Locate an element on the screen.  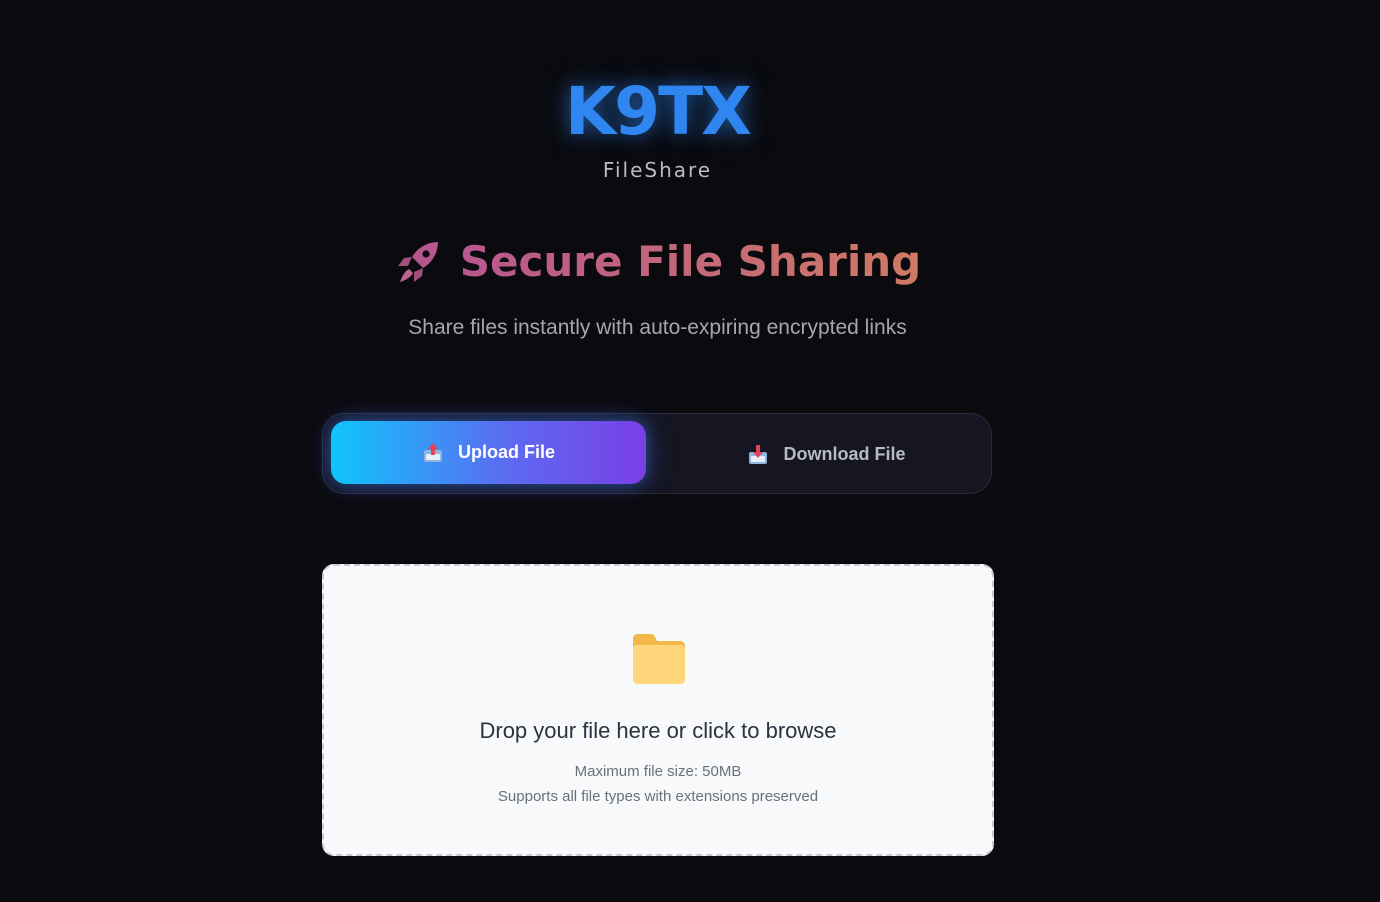
folder-icon is located at coordinates (659, 659).